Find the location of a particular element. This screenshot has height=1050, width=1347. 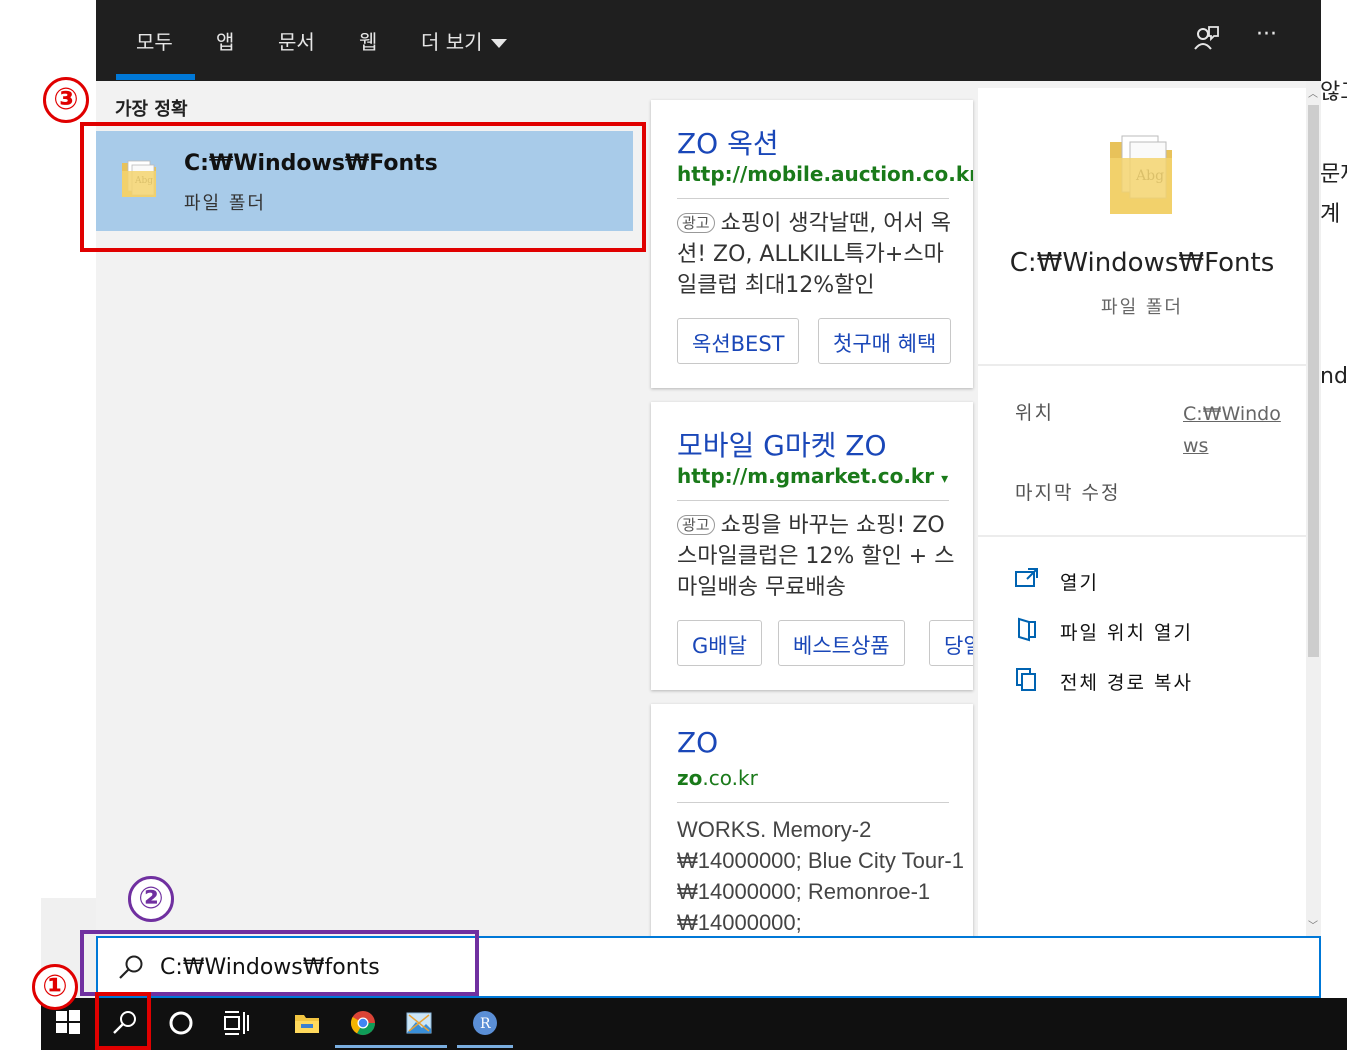

ad-title: ZO is located at coordinates (697, 742).